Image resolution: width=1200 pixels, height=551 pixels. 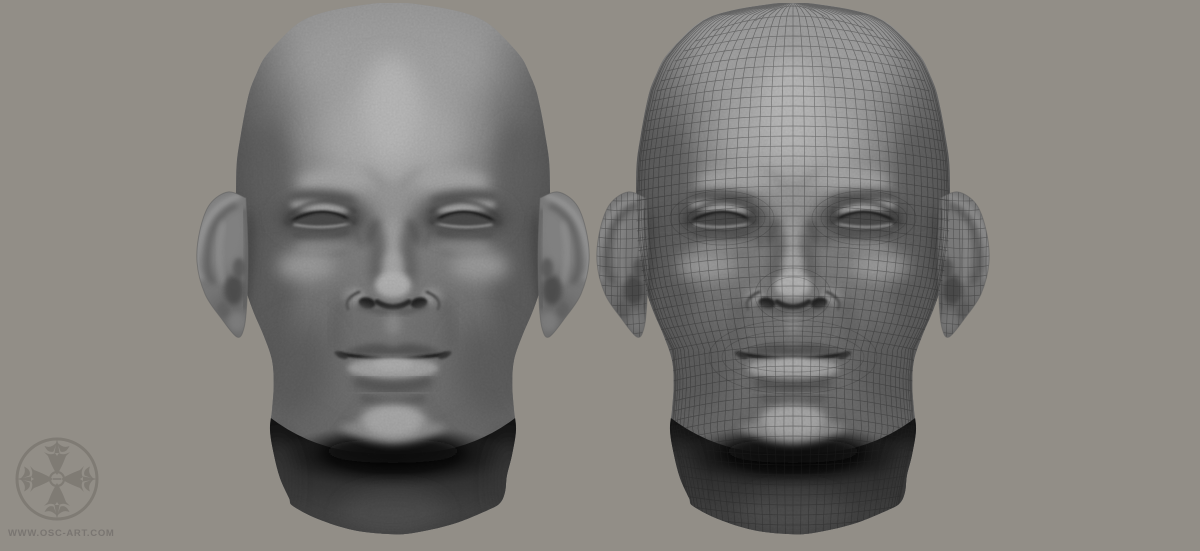 I want to click on svg-text: WWW.OSC-ART.COM, so click(x=61, y=533).